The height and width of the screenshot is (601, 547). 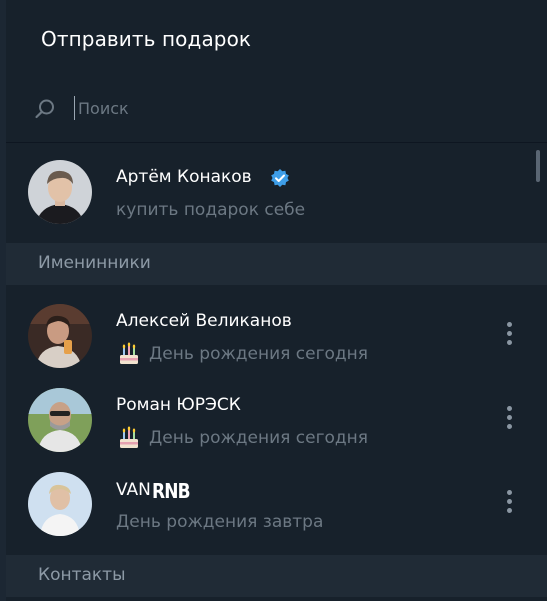 I want to click on contact-name: Алексей Великанов, so click(x=204, y=321).